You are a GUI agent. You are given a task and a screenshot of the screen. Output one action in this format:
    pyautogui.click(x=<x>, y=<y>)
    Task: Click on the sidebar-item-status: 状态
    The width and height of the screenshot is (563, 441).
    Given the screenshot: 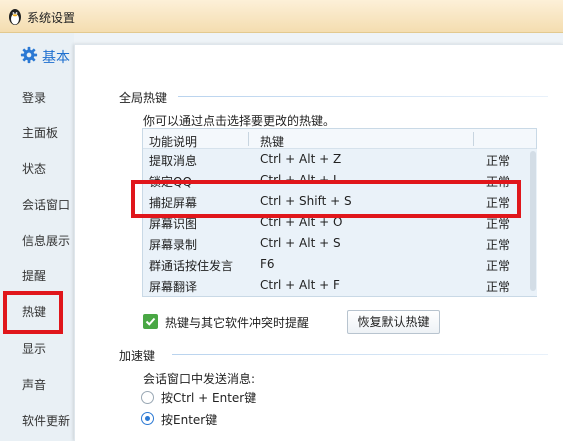 What is the action you would take?
    pyautogui.click(x=34, y=168)
    